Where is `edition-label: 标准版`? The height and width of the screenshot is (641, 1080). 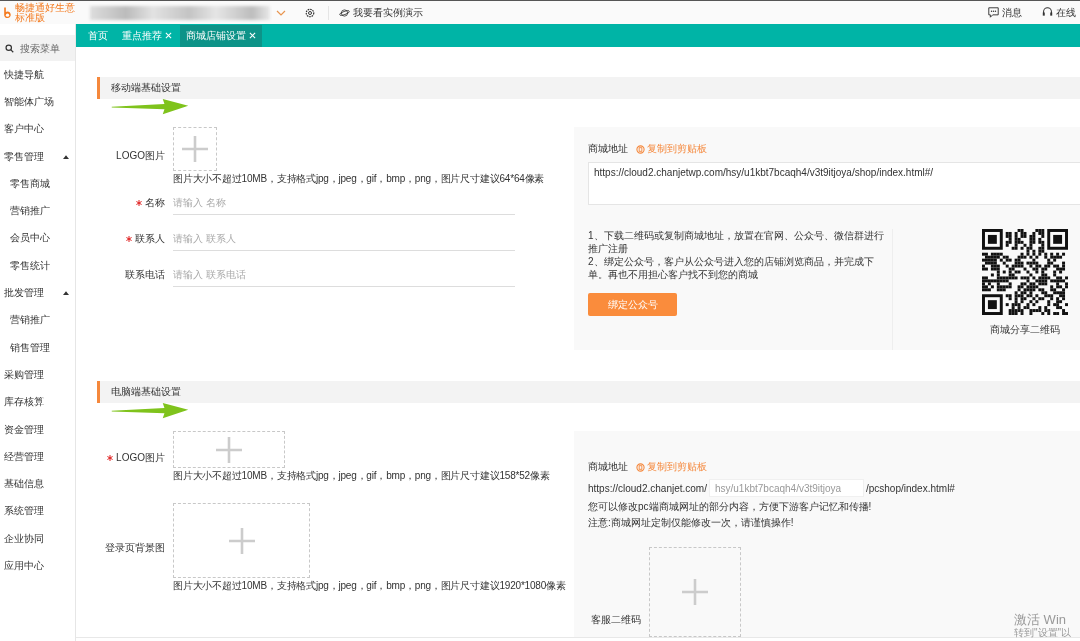 edition-label: 标准版 is located at coordinates (30, 17).